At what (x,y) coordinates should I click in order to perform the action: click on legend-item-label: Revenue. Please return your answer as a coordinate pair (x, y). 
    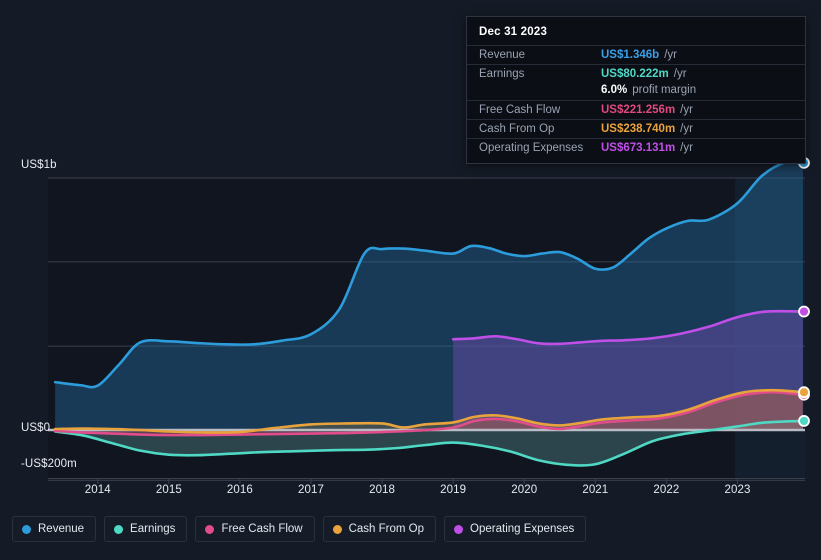
    Looking at the image, I should click on (61, 529).